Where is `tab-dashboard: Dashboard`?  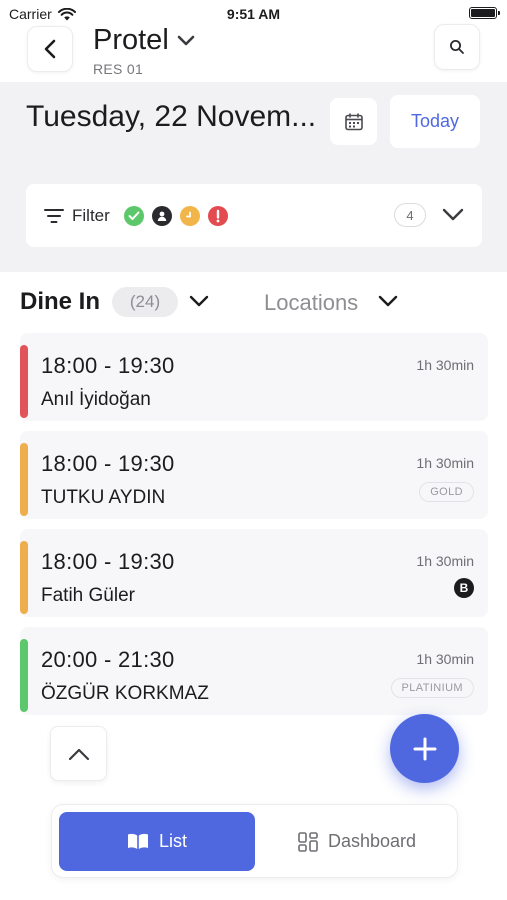
tab-dashboard: Dashboard is located at coordinates (357, 841).